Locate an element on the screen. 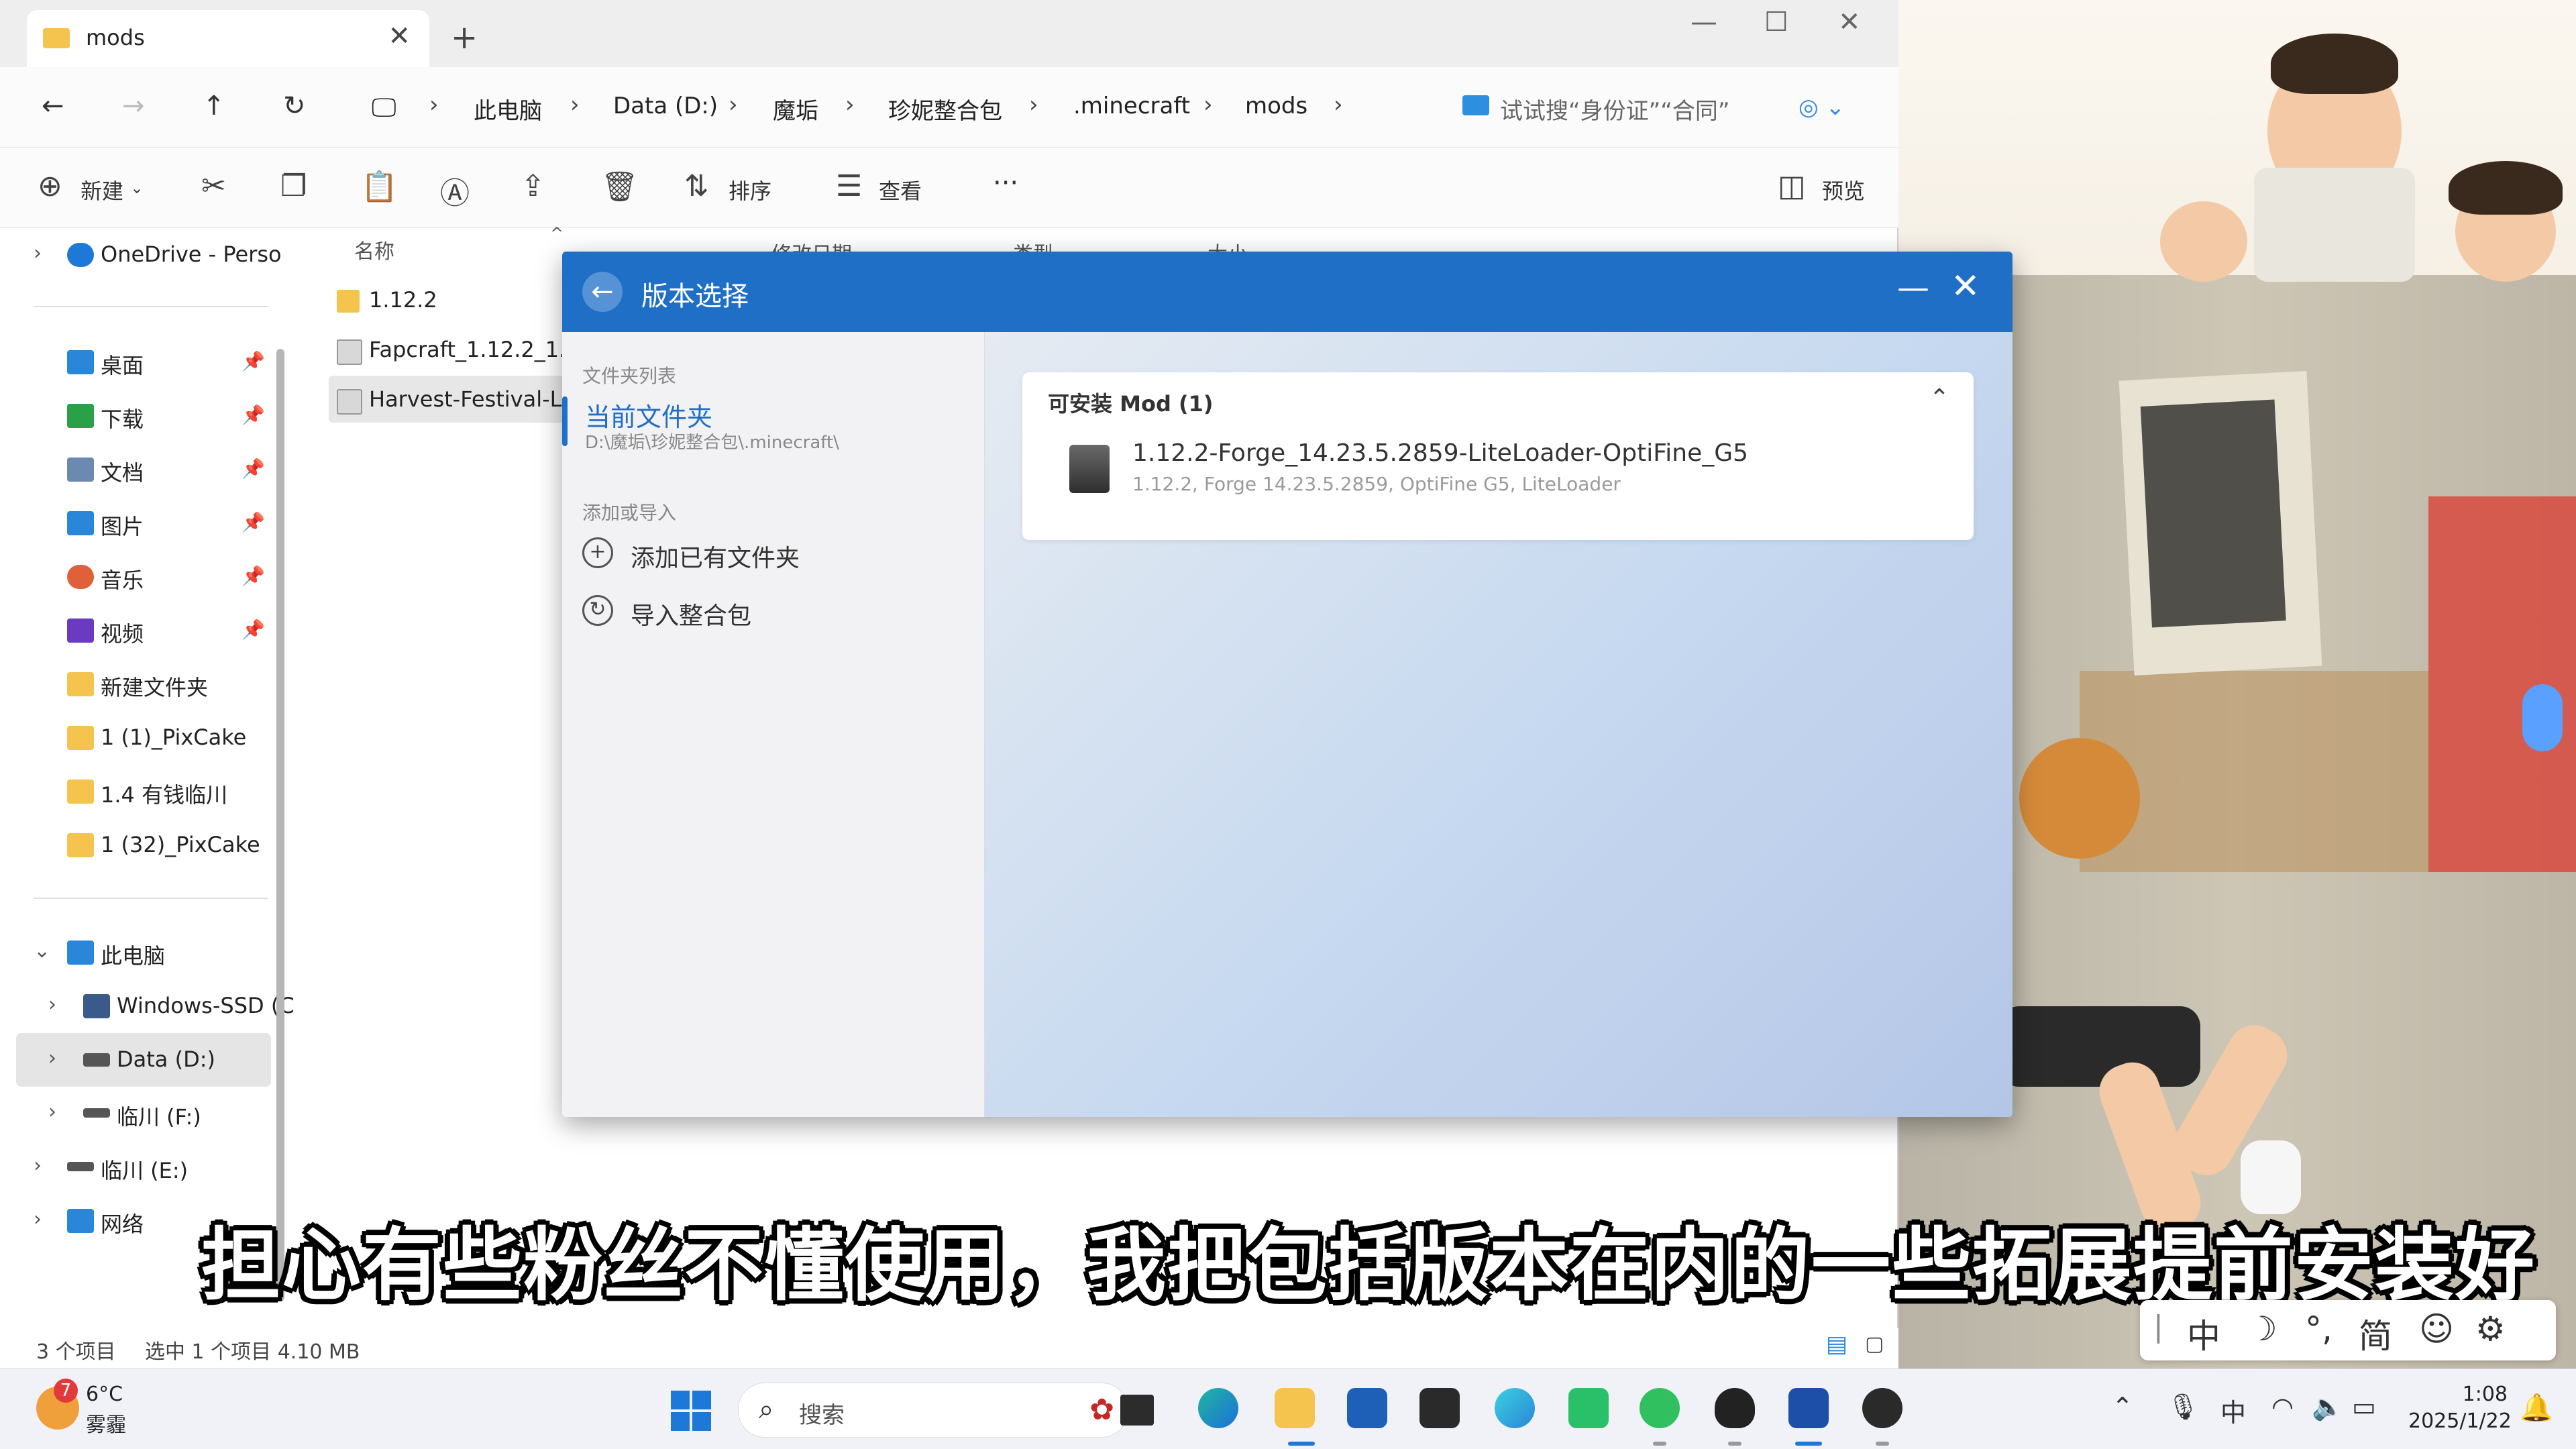 The height and width of the screenshot is (1449, 2576). edge-browser-icon is located at coordinates (1218, 1408).